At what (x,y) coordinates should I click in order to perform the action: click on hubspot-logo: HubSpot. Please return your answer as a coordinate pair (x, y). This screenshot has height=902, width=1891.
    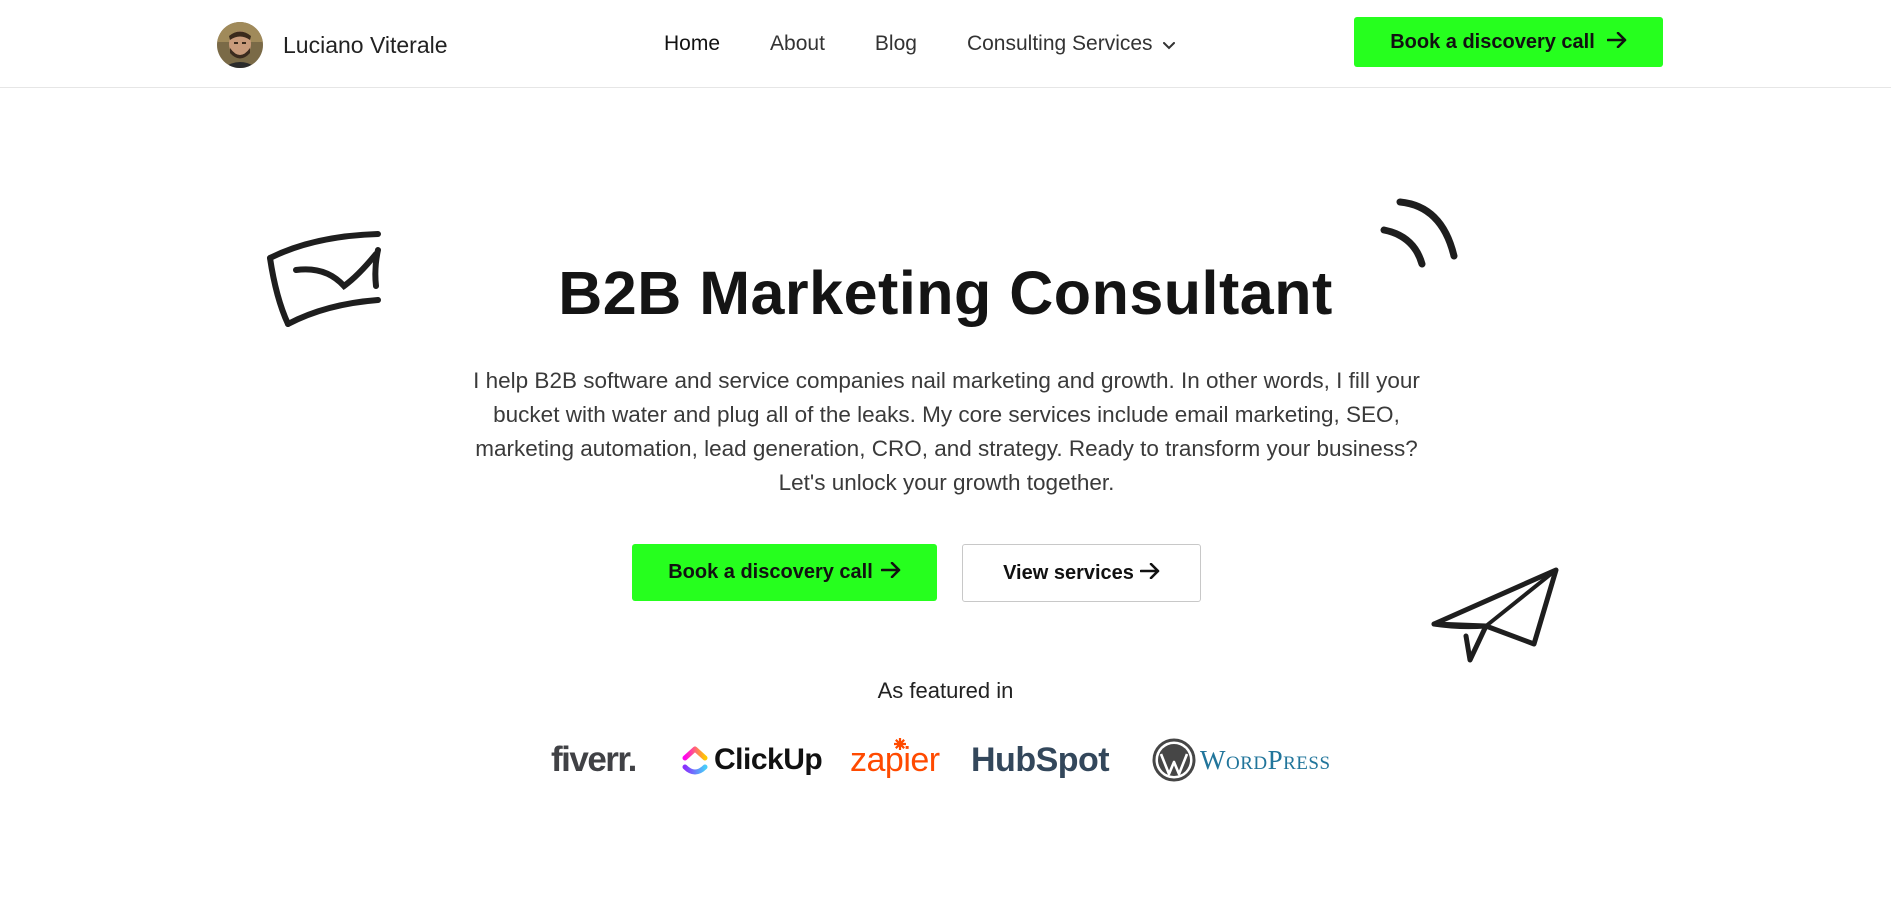
    Looking at the image, I should click on (1040, 760).